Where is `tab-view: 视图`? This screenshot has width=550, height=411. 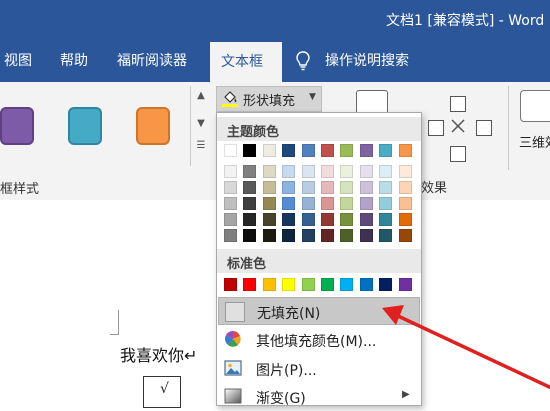
tab-view: 视图 is located at coordinates (18, 60).